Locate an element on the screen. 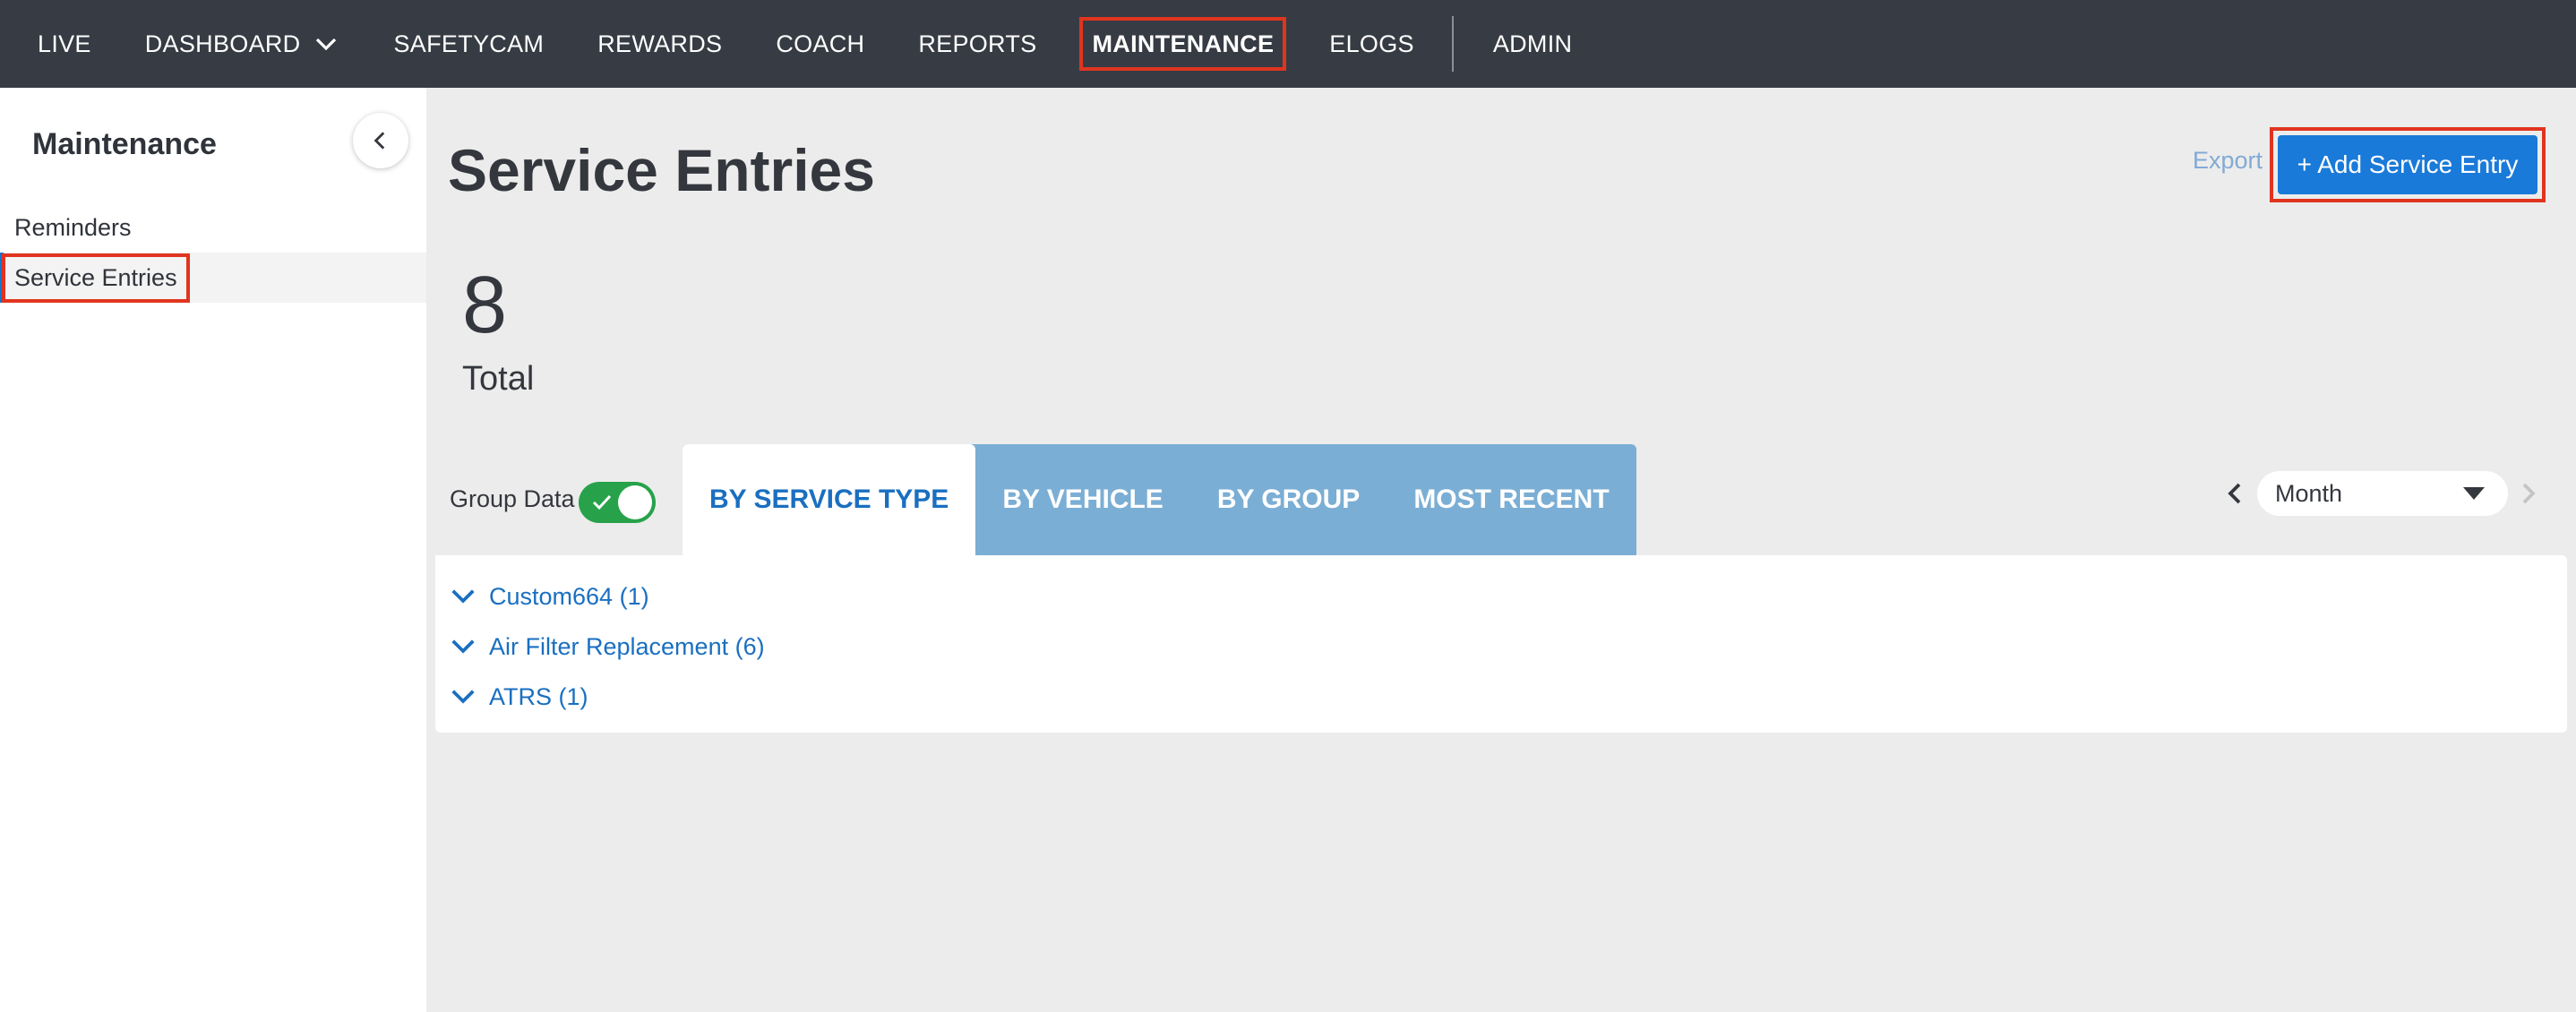 This screenshot has height=1012, width=2576. nav-coach: COACH is located at coordinates (820, 44).